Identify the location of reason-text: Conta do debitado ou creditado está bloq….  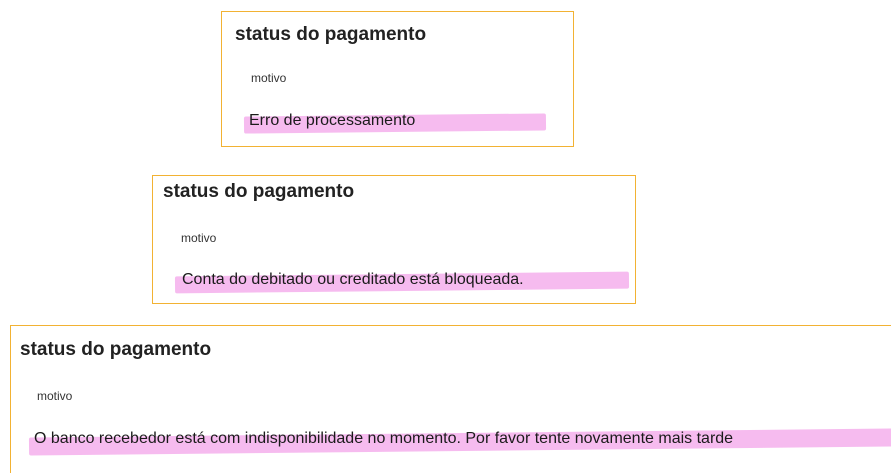
(353, 279).